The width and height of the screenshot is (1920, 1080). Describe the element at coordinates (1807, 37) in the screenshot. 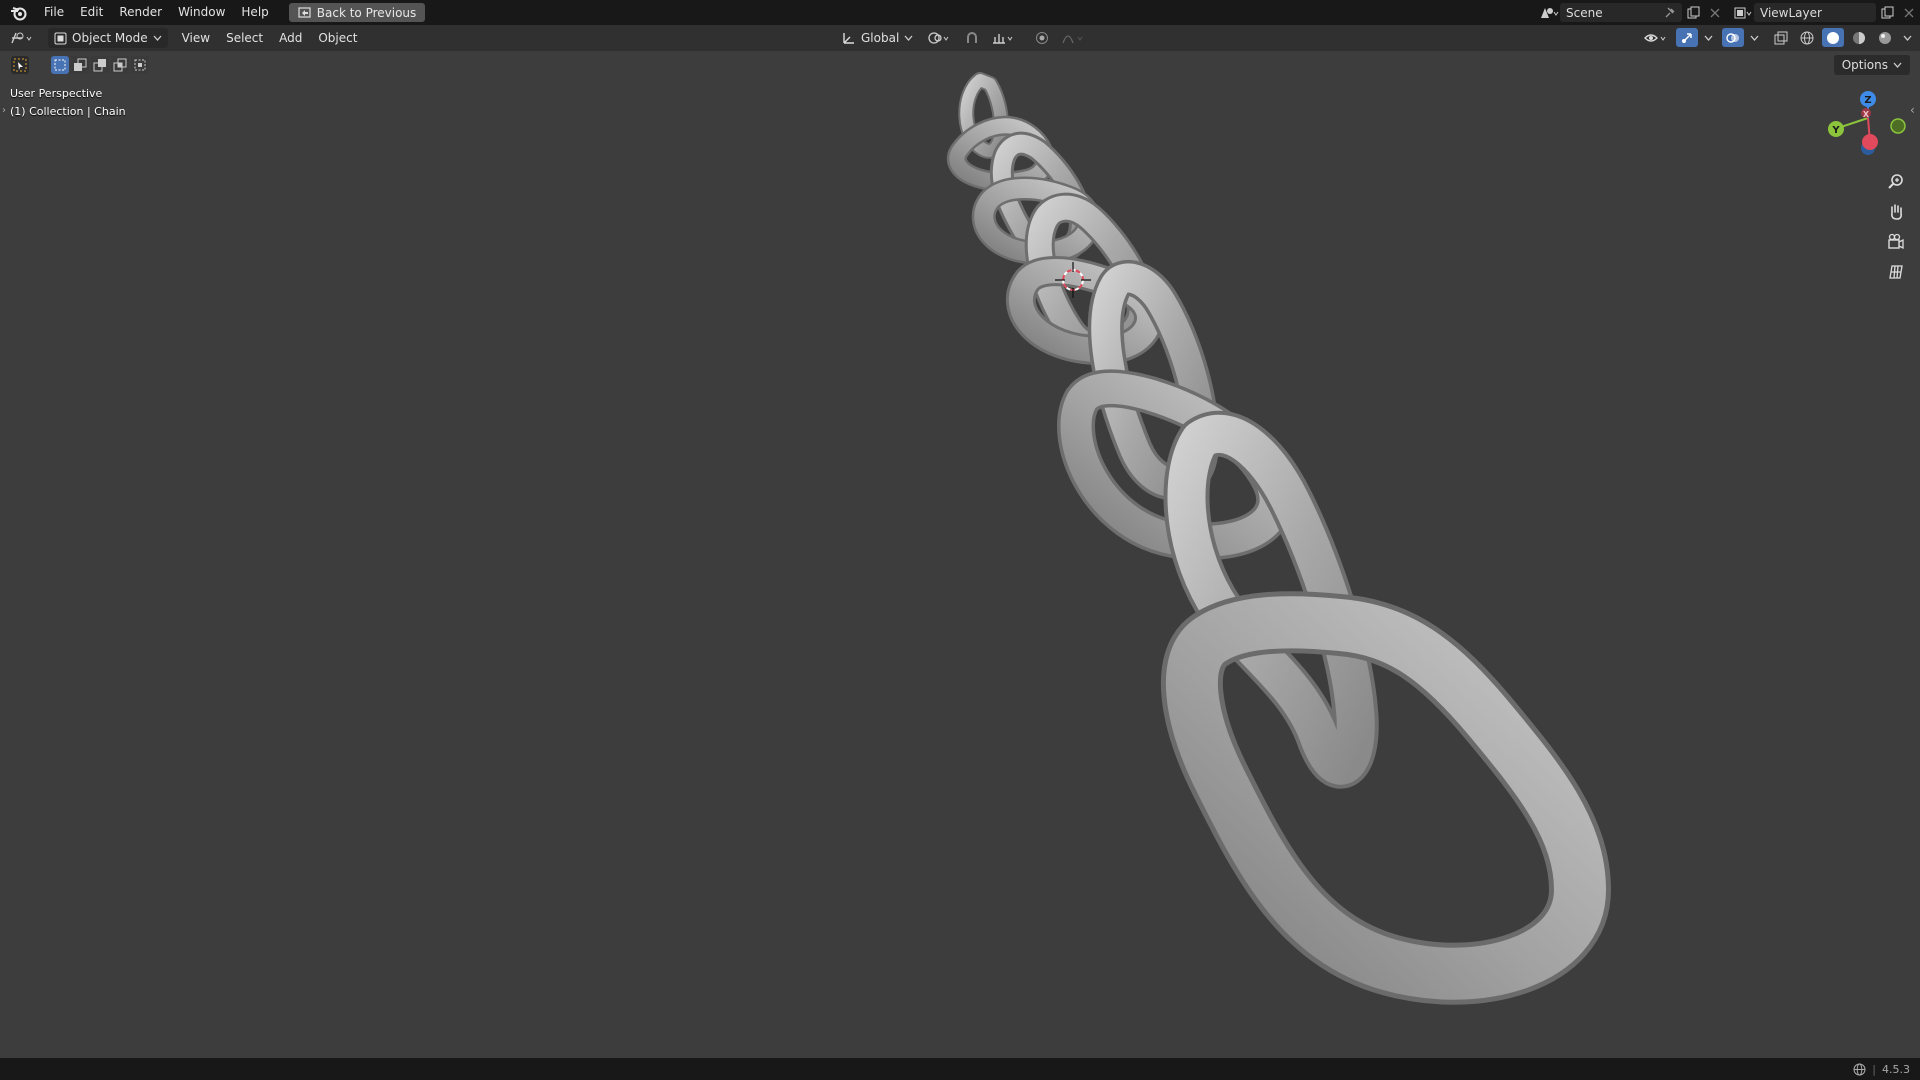

I see `wireframe-shading-icon` at that location.